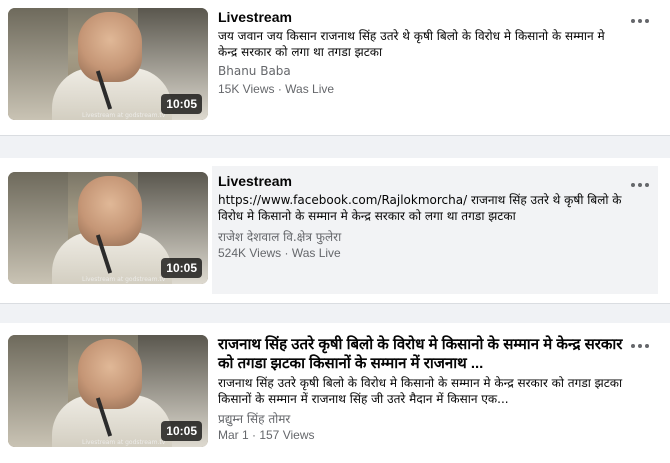 This screenshot has width=670, height=463. What do you see at coordinates (276, 89) in the screenshot?
I see `video-meta: 15K Views · Was Live` at bounding box center [276, 89].